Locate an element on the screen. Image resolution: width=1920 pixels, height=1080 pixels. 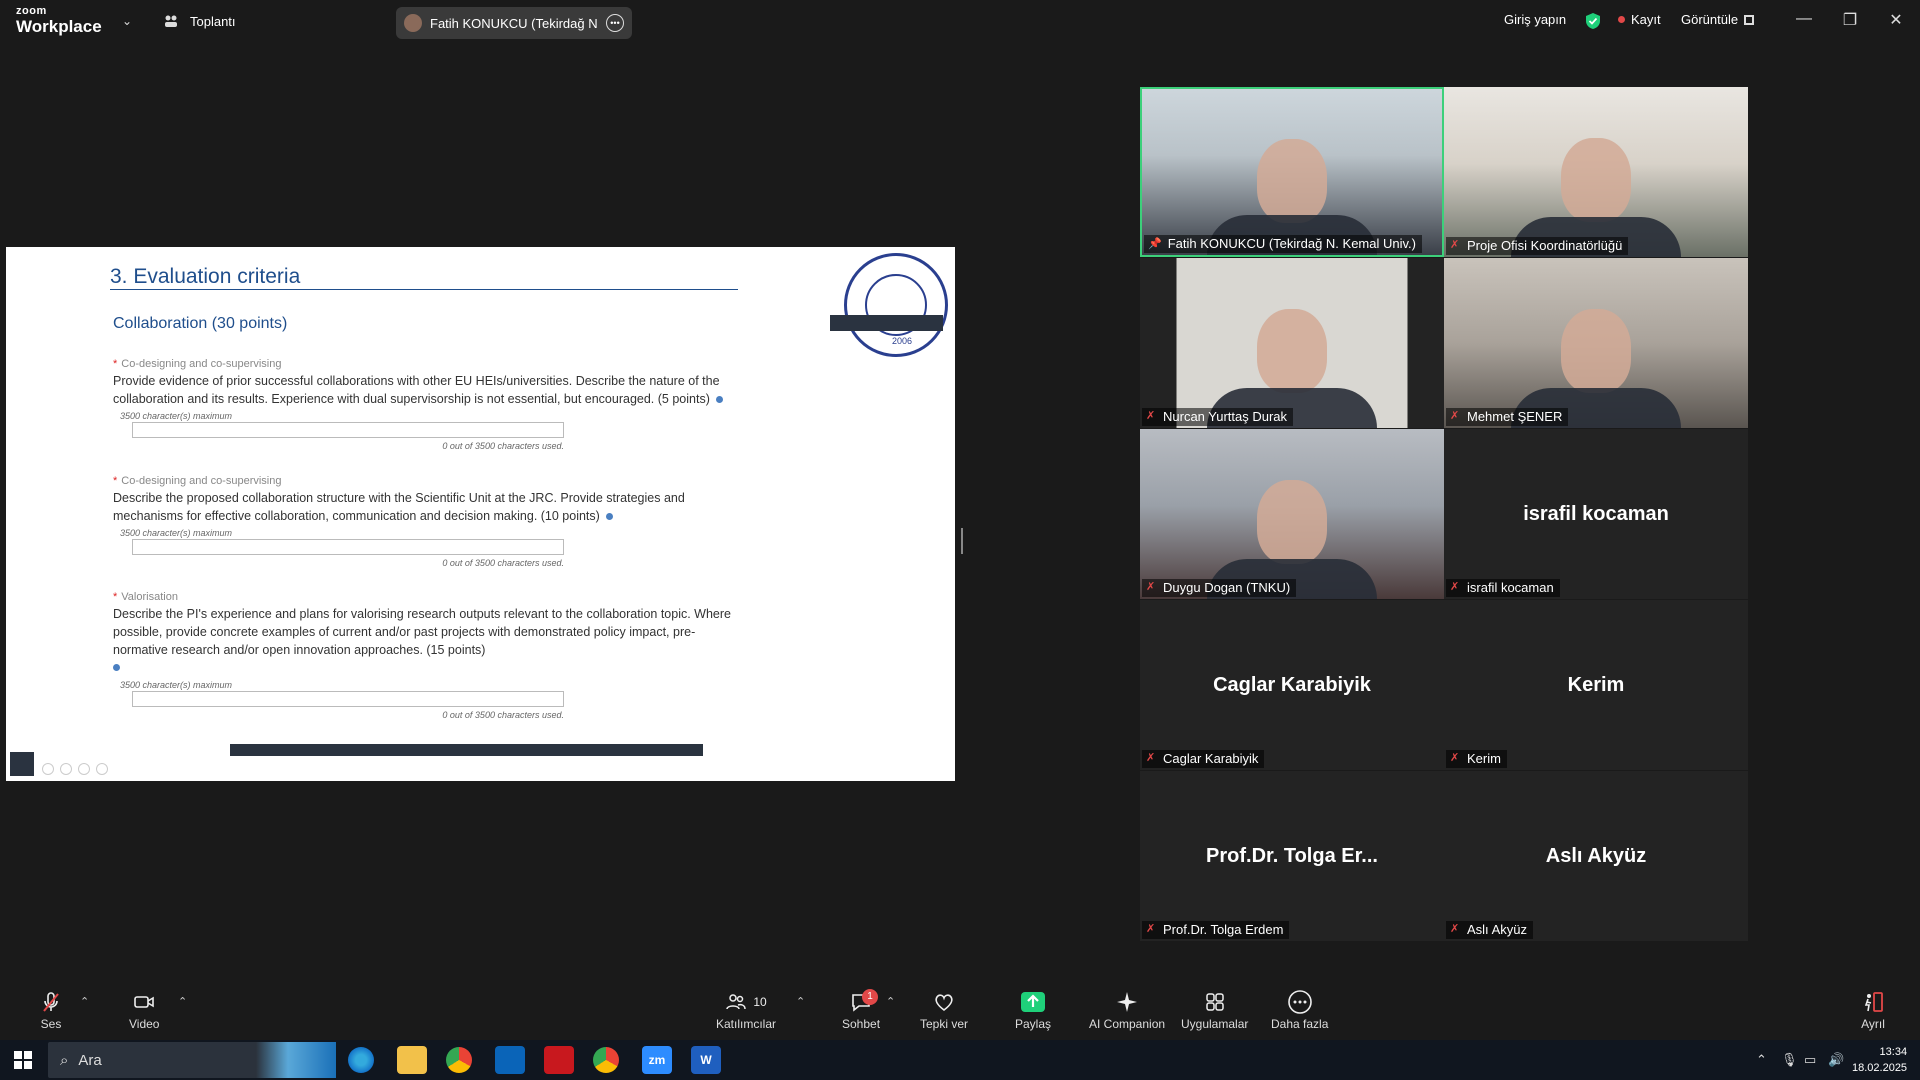
file-explorer-icon is located at coordinates (412, 1060).